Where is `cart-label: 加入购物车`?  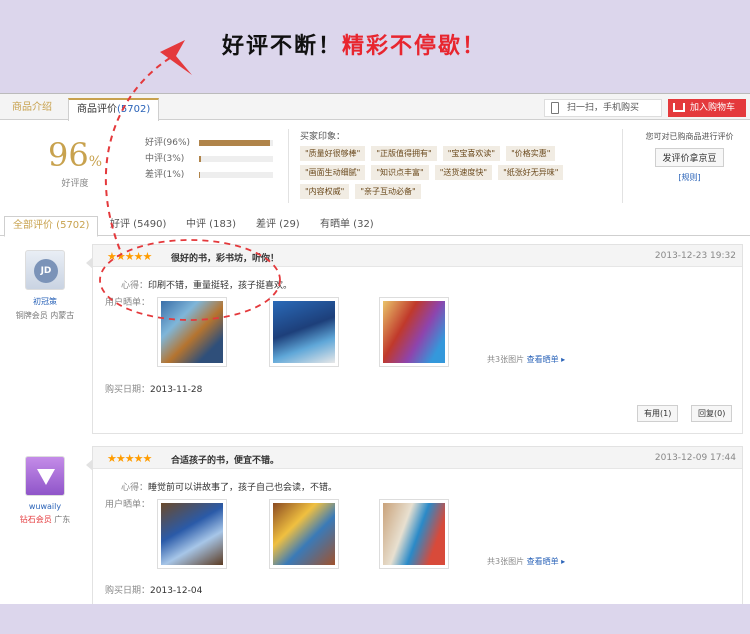 cart-label: 加入购物车 is located at coordinates (713, 108).